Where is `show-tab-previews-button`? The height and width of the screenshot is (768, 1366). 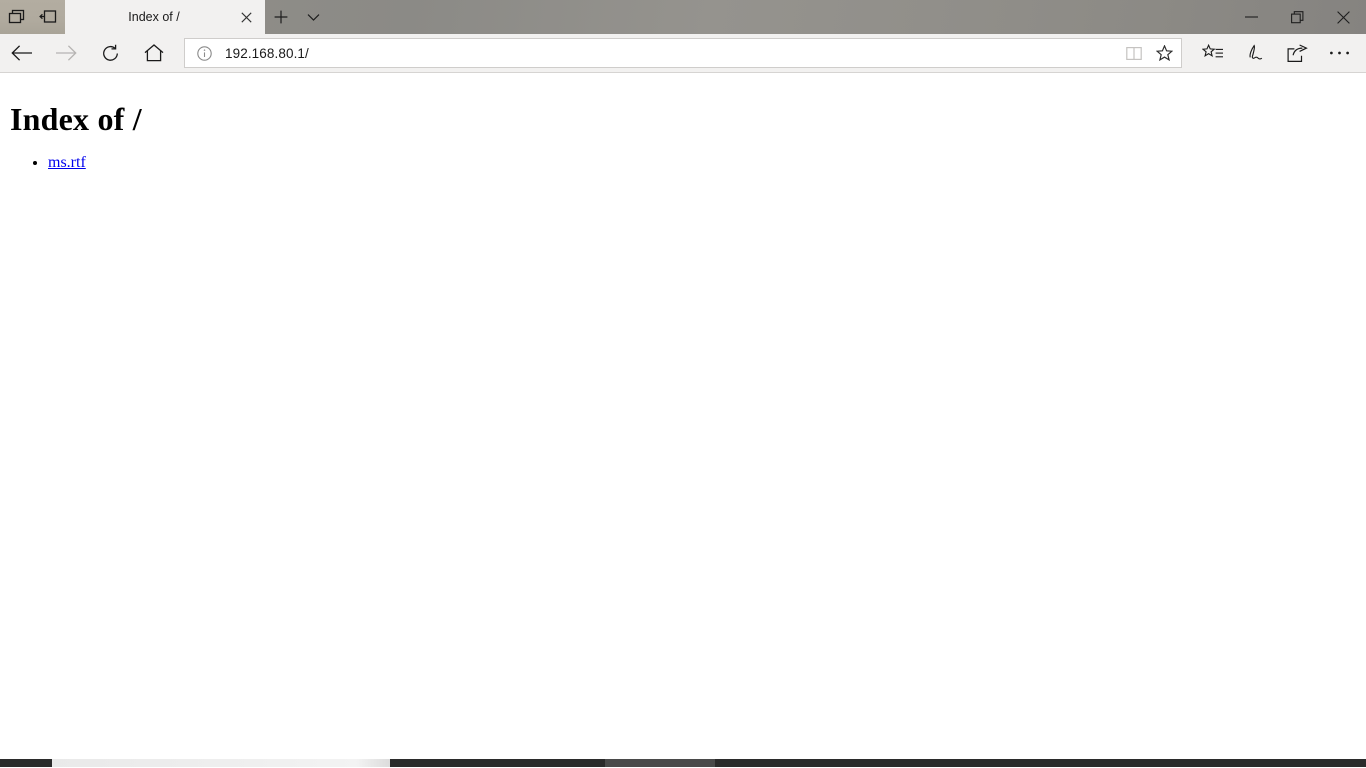 show-tab-previews-button is located at coordinates (16, 17).